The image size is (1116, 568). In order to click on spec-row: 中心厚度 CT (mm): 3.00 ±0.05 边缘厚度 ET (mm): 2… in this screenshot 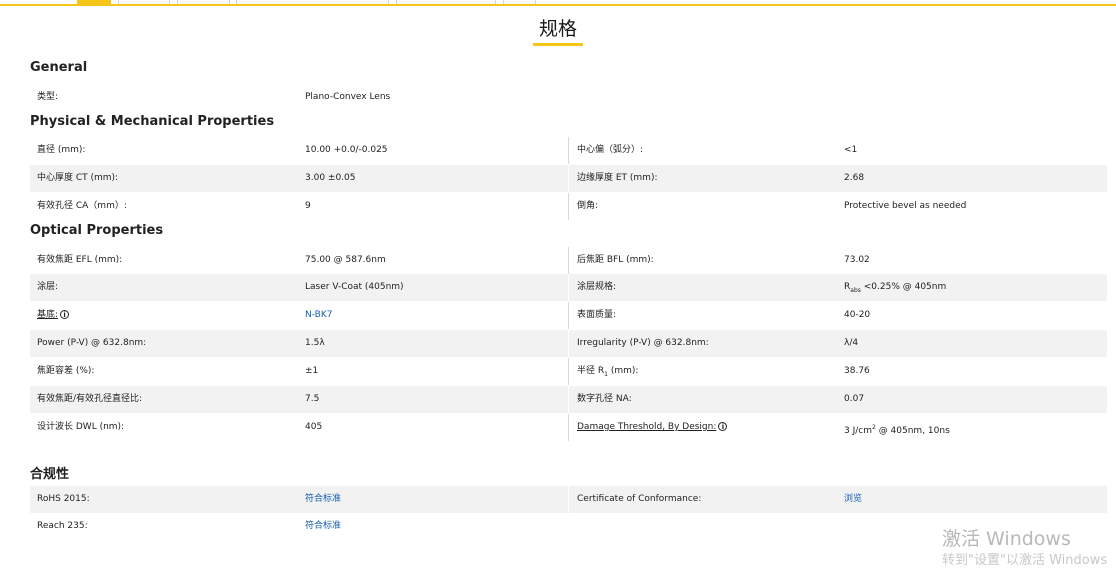, I will do `click(568, 178)`.